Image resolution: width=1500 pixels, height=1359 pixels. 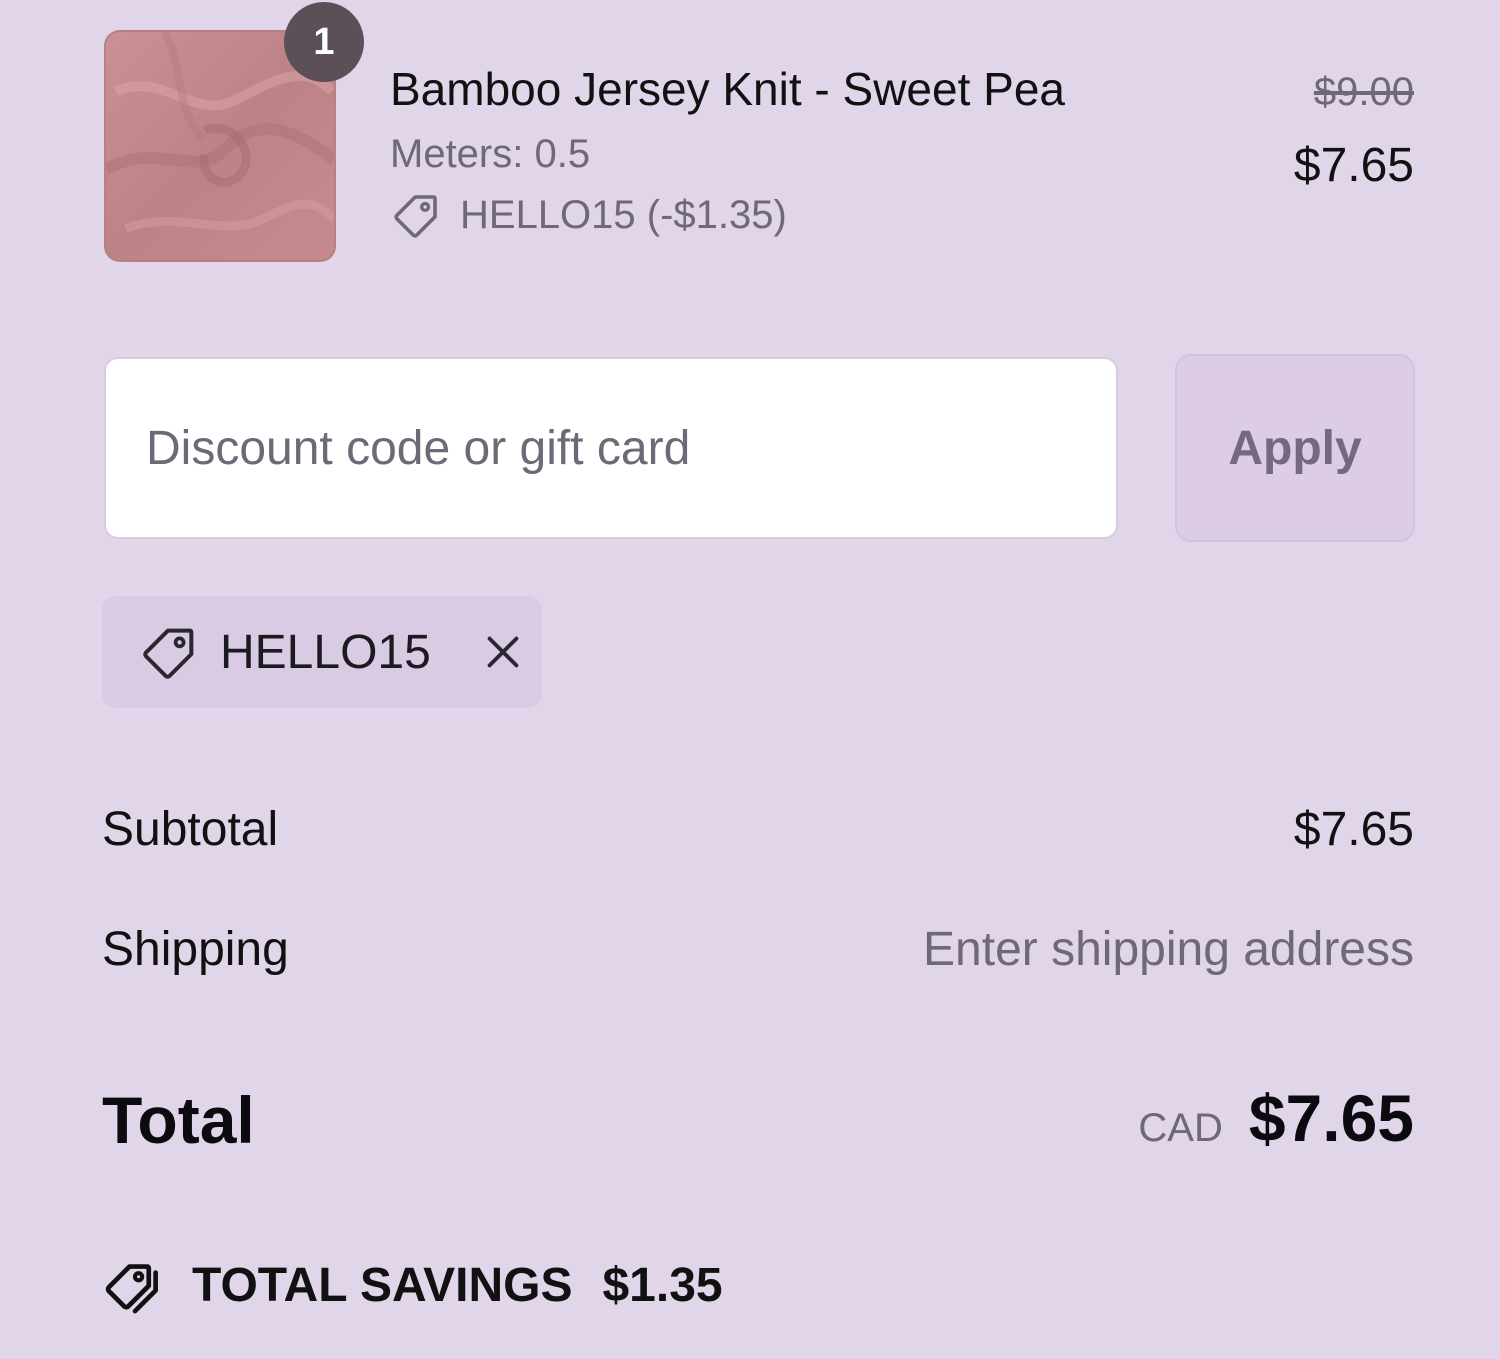 I want to click on discounted-price: $7.65, so click(x=1353, y=165).